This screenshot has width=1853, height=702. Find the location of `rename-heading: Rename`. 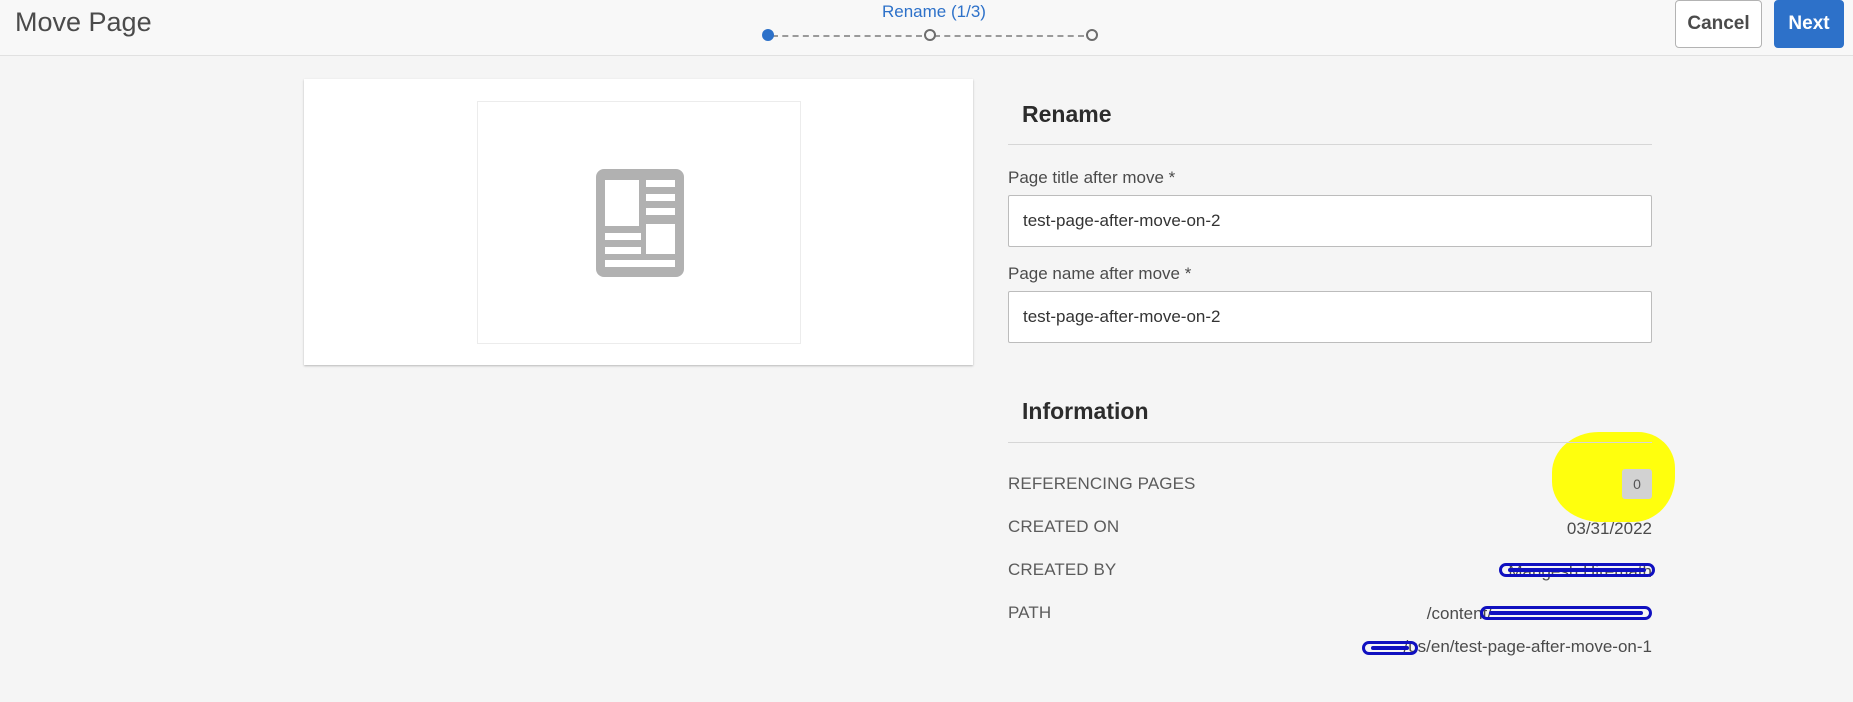

rename-heading: Rename is located at coordinates (1067, 114).